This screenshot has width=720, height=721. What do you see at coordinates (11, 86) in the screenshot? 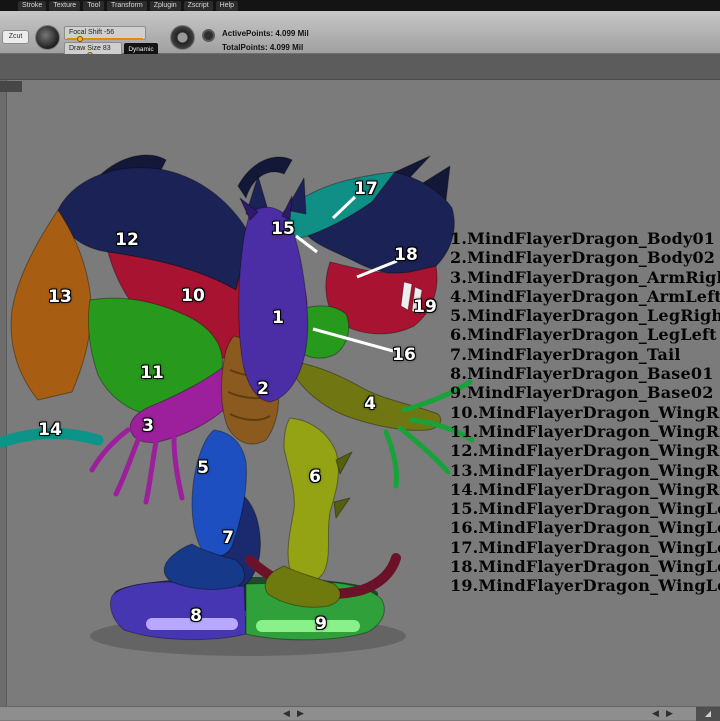
I see `canvas-corner-tab` at bounding box center [11, 86].